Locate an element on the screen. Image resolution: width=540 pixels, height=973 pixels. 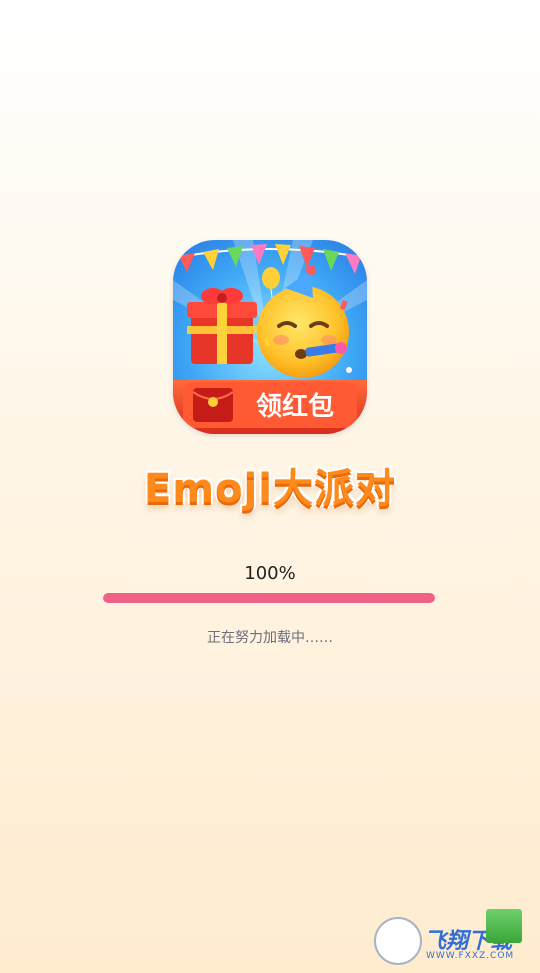
progress-bar-fill is located at coordinates (269, 598).